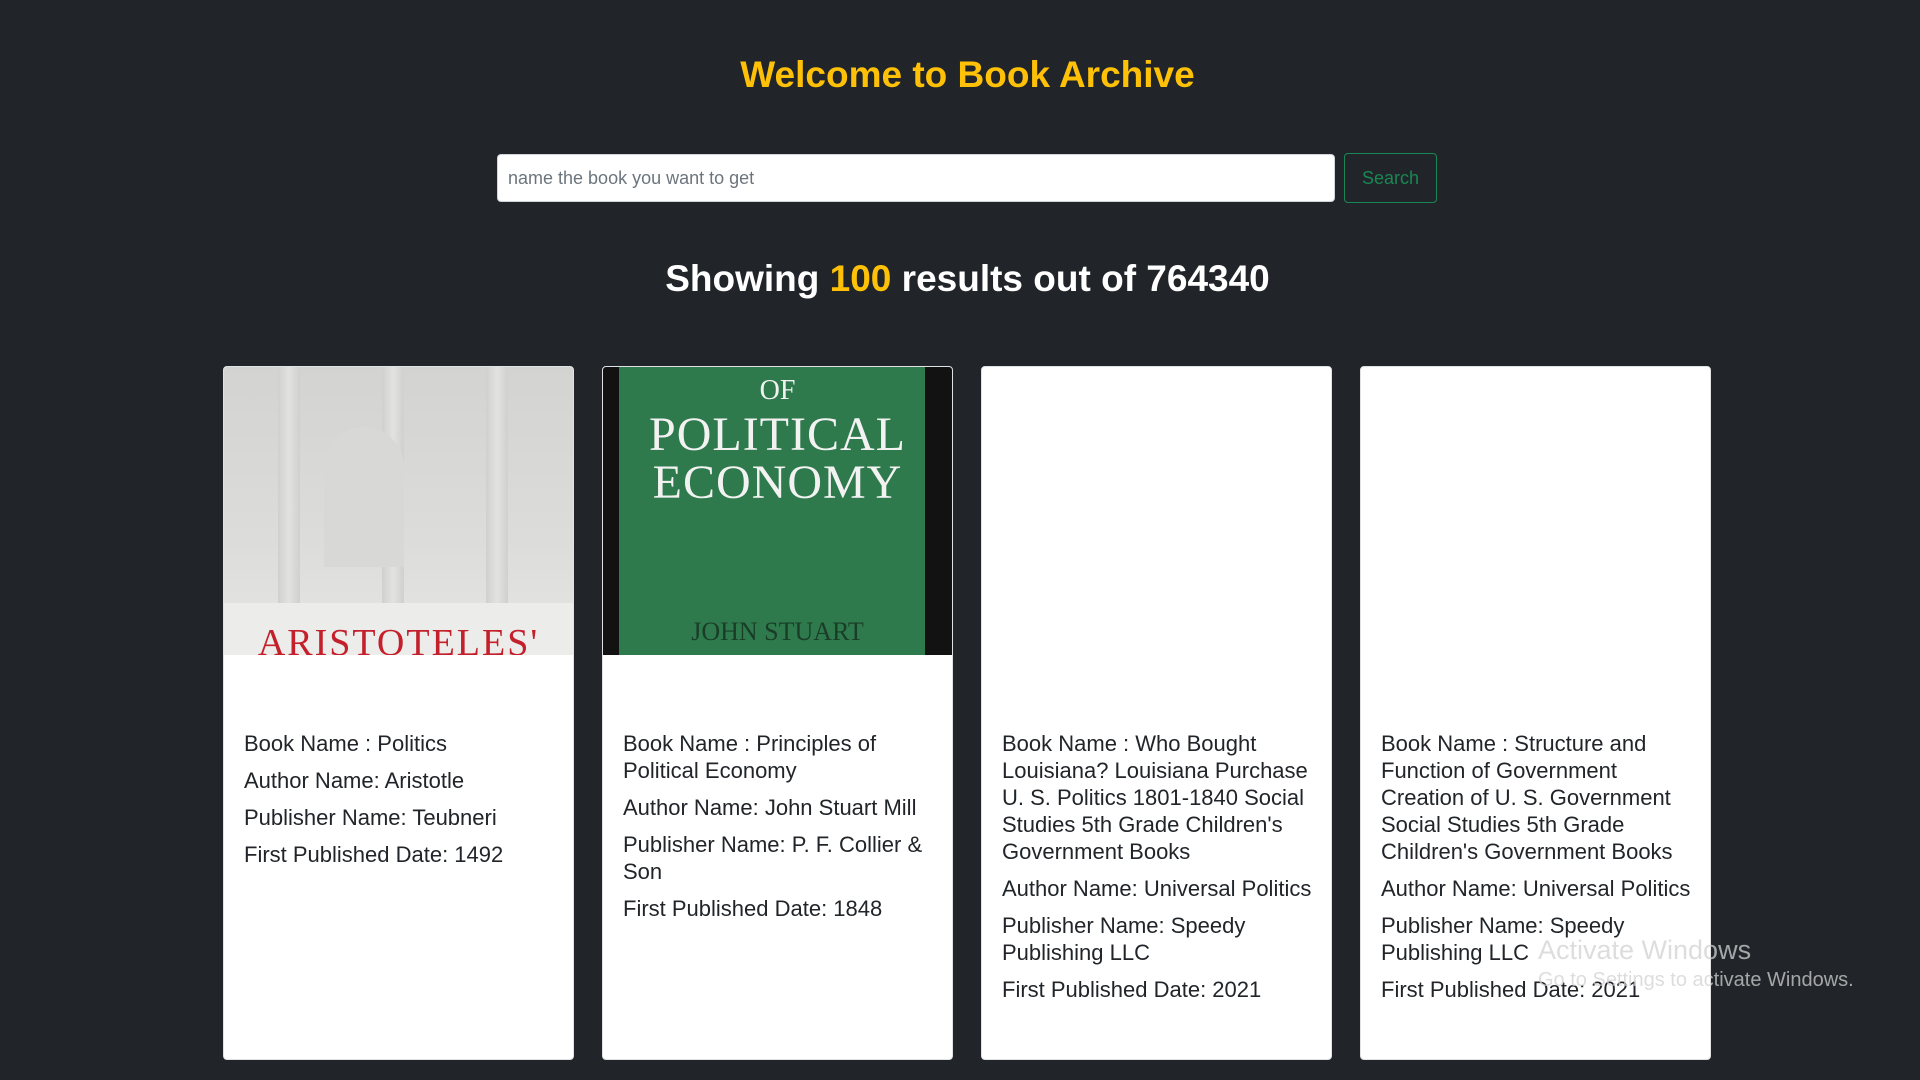 This screenshot has height=1080, width=1920. What do you see at coordinates (364, 497) in the screenshot?
I see `cover-arch` at bounding box center [364, 497].